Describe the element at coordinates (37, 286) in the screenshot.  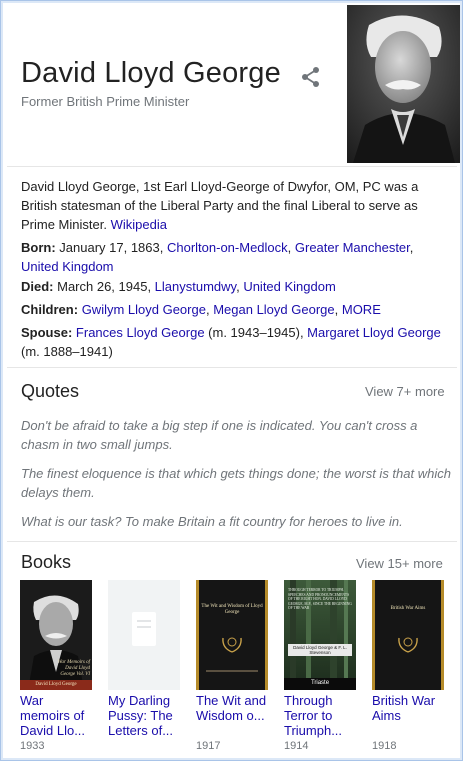
I see `died-label: Died:` at that location.